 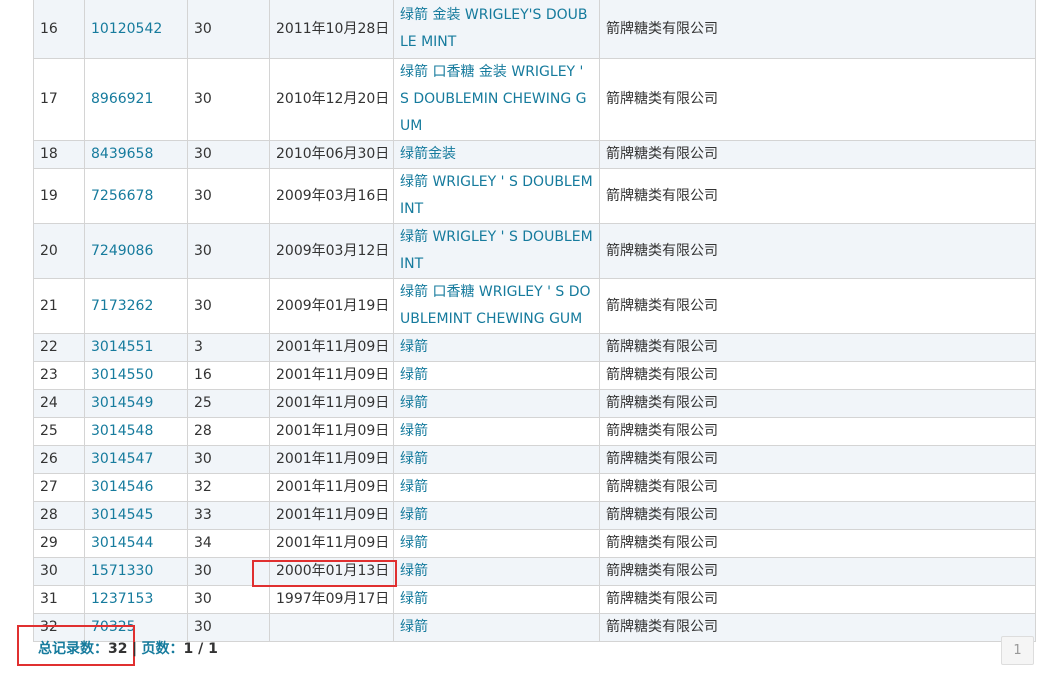 I want to click on table-row: 29 3014544 34 2001年11月09日 绿箭 箭牌糖类有限公司, so click(x=534, y=543).